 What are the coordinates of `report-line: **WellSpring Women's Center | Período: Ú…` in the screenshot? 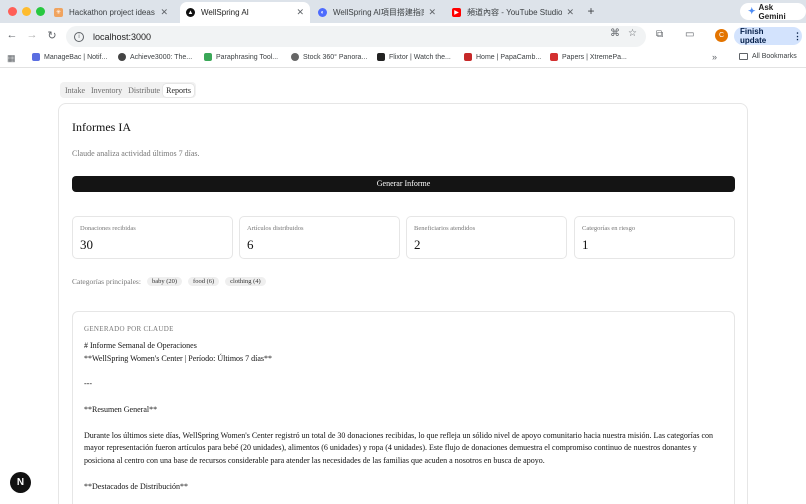 It's located at (178, 358).